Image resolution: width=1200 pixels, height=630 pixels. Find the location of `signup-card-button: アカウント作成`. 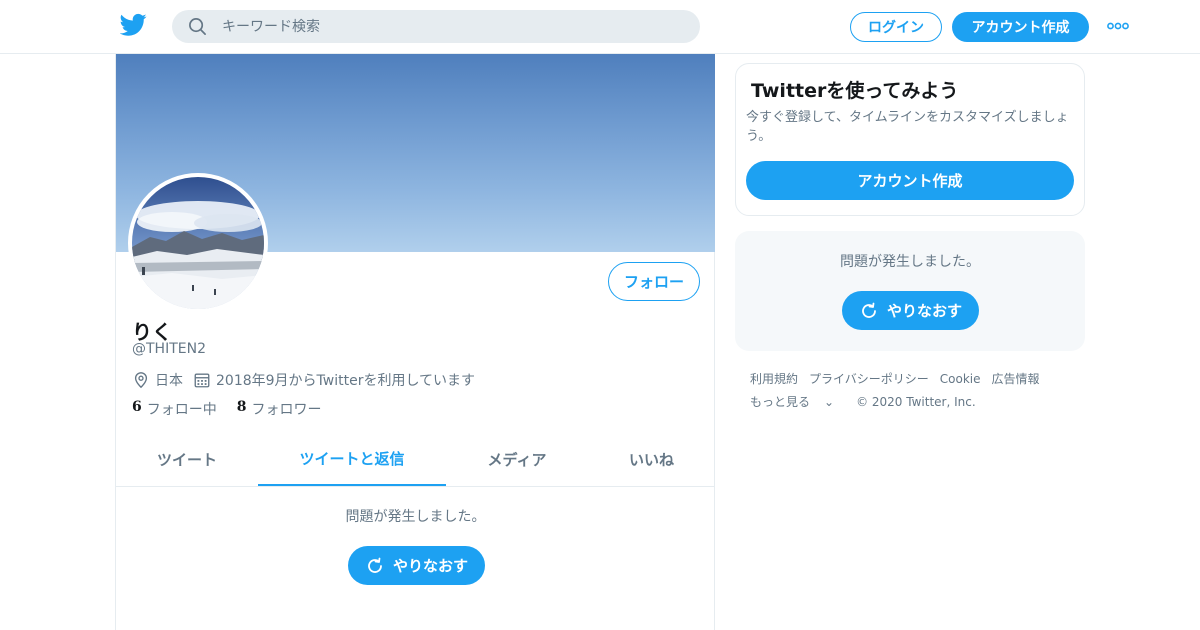

signup-card-button: アカウント作成 is located at coordinates (910, 180).